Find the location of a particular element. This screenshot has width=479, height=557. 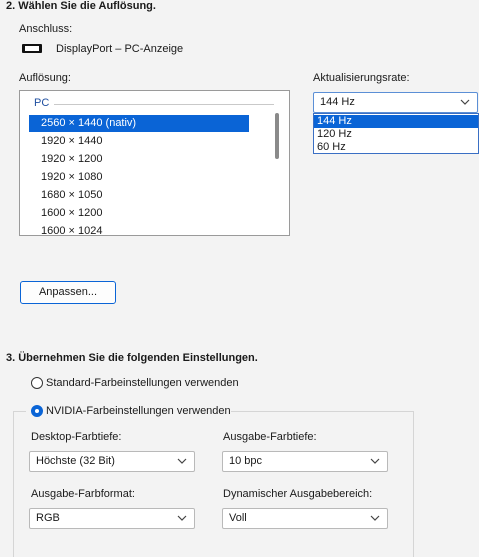

resolution-item: 1600 × 1200 is located at coordinates (139, 213).